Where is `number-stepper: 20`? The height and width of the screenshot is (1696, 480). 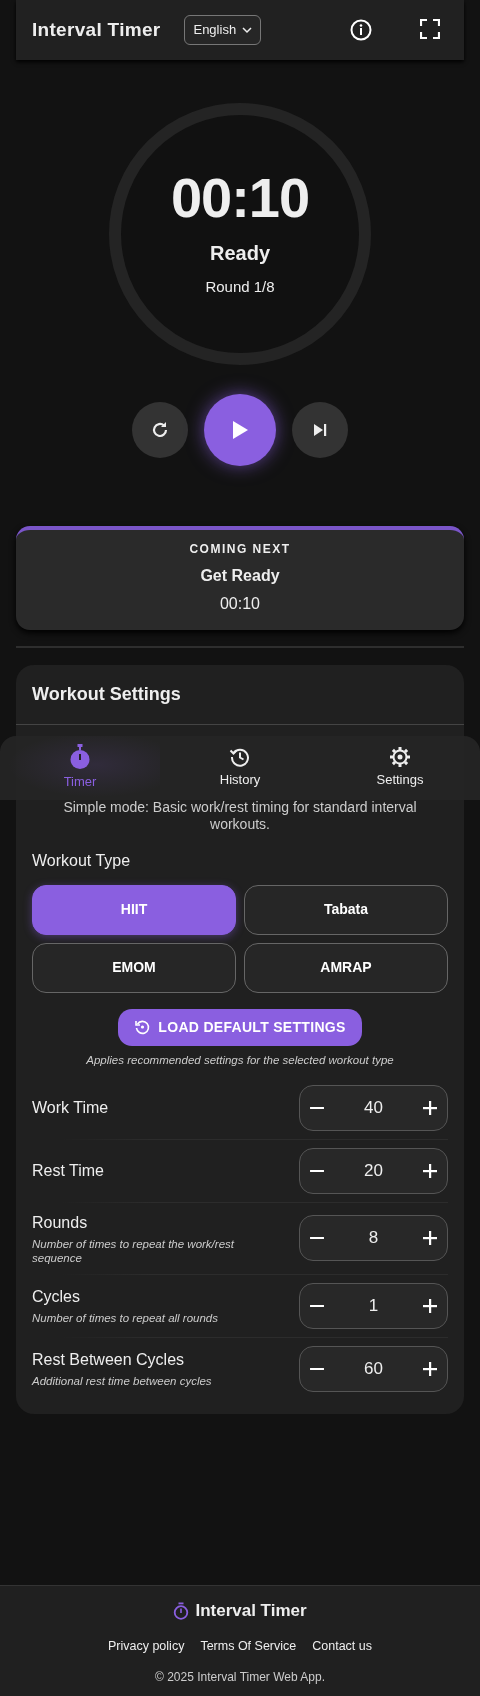 number-stepper: 20 is located at coordinates (373, 1170).